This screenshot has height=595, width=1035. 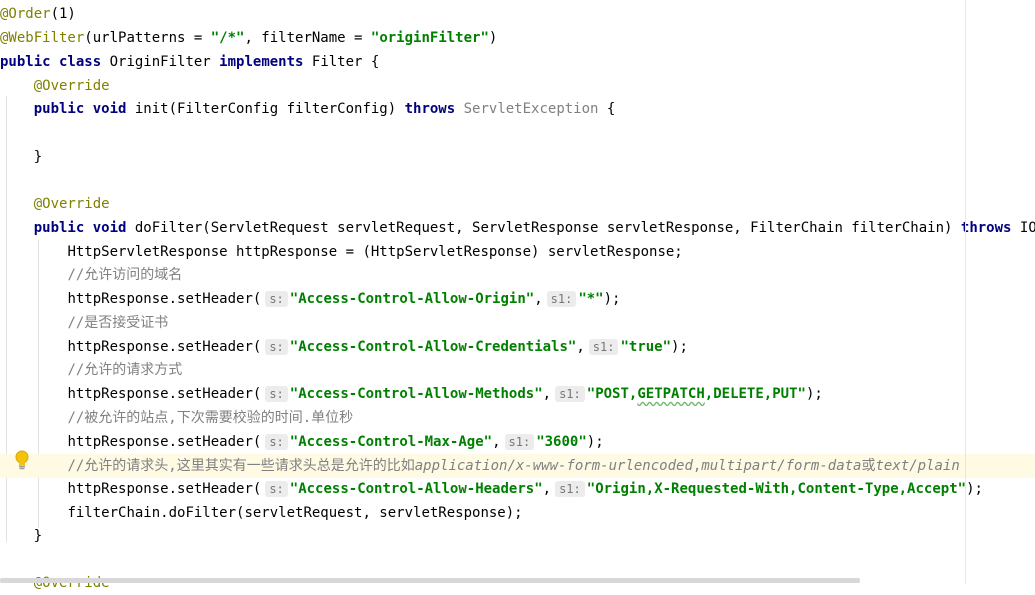 What do you see at coordinates (25, 14) in the screenshot?
I see `annotation: @Order` at bounding box center [25, 14].